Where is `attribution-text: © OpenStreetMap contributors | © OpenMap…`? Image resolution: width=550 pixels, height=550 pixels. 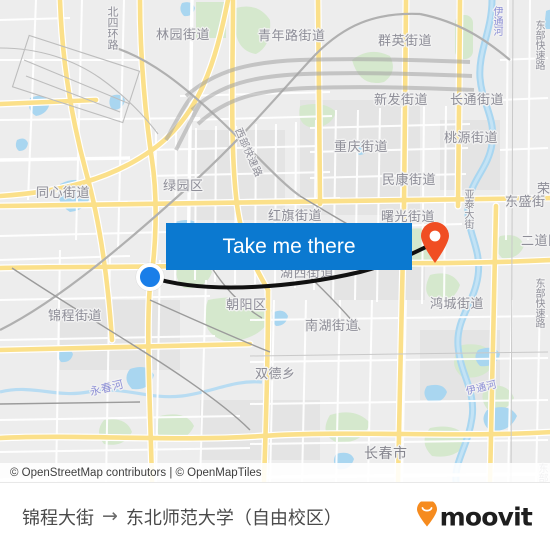
attribution-text: © OpenStreetMap contributors | © OpenMap… is located at coordinates (136, 472).